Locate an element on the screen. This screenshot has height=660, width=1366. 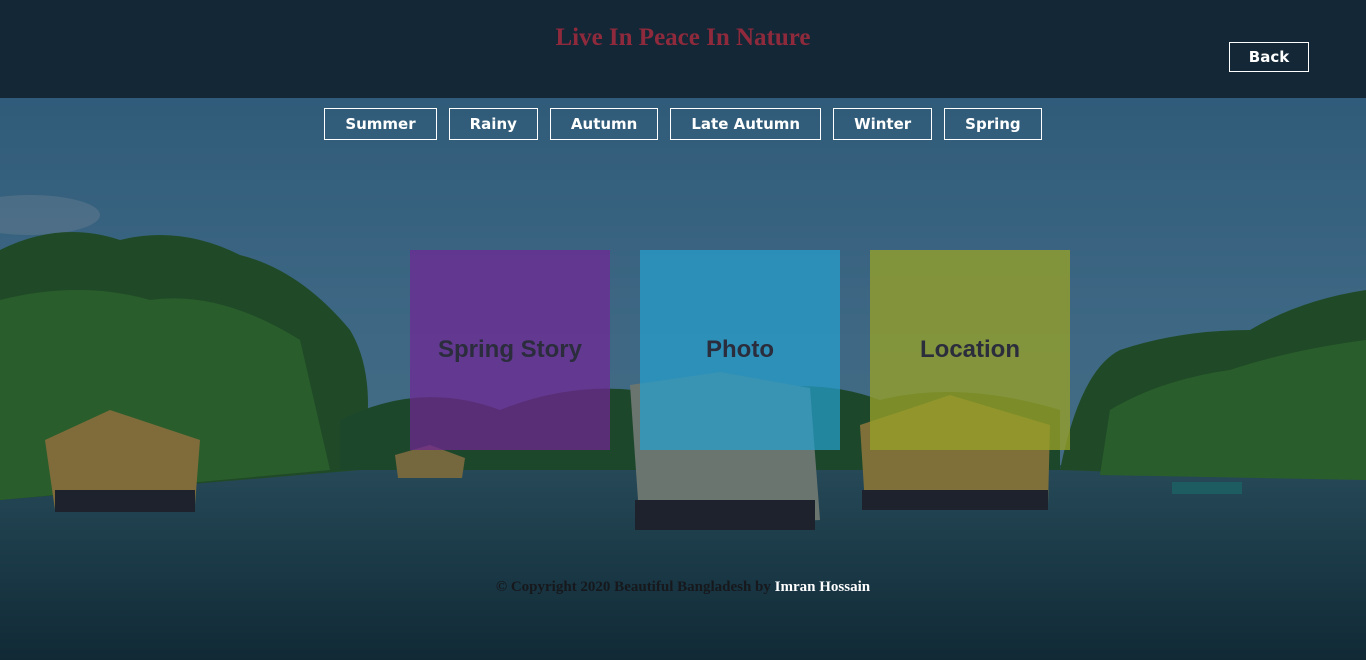
page-title: Live In Peace In Nature is located at coordinates (683, 37).